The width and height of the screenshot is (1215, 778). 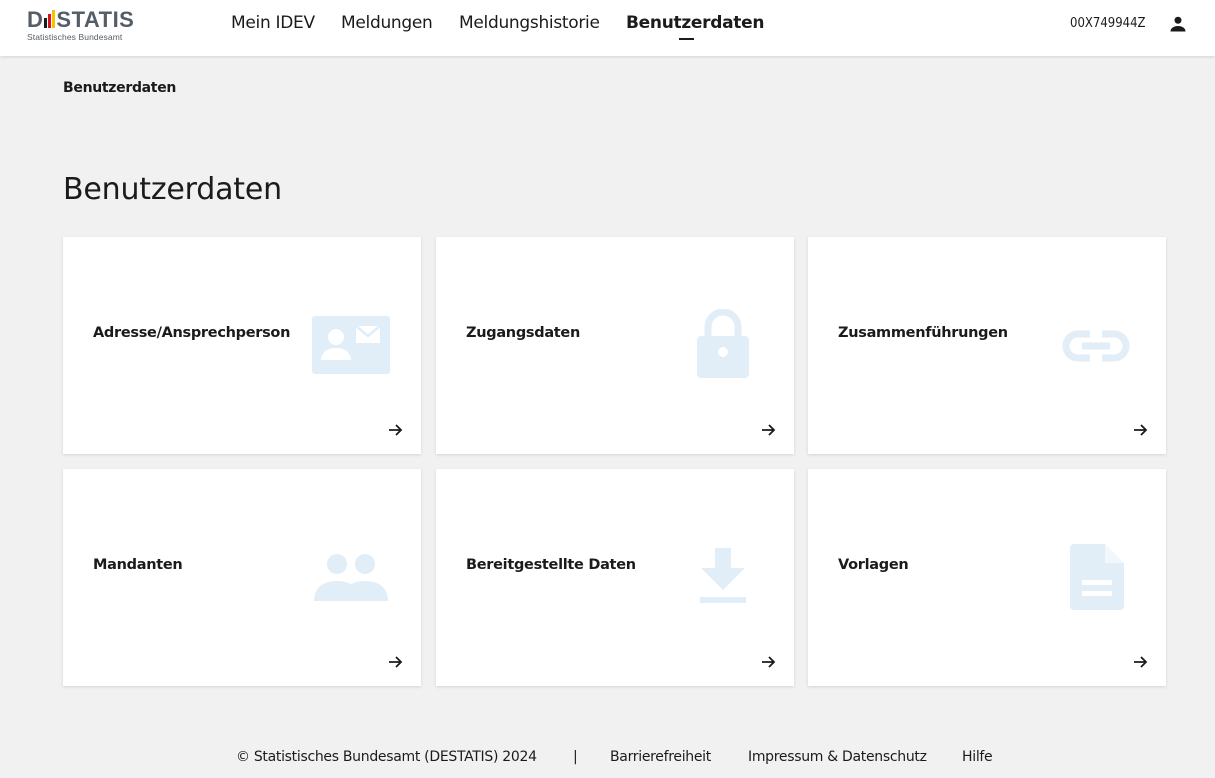 I want to click on people-icon, so click(x=351, y=577).